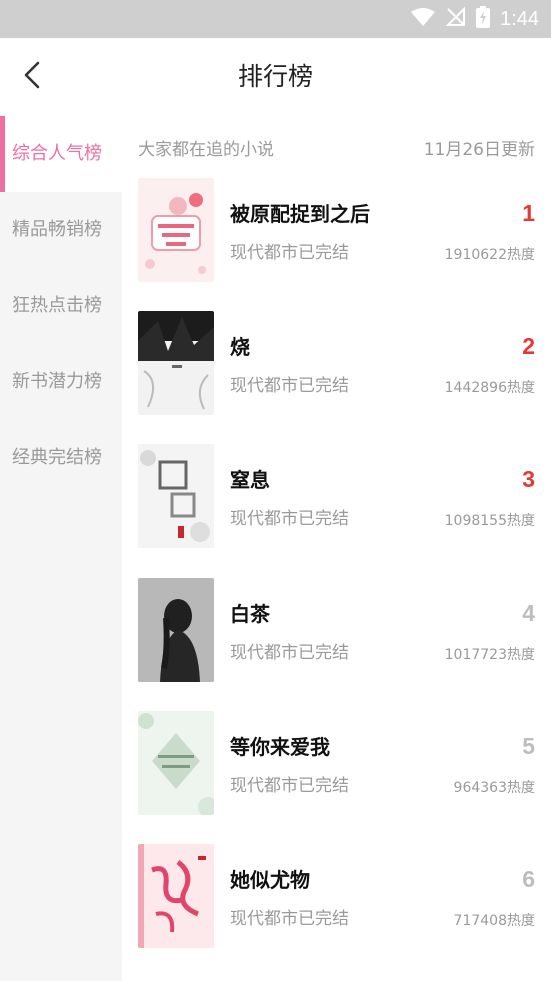  I want to click on book-title: 等你来爱我, so click(280, 747).